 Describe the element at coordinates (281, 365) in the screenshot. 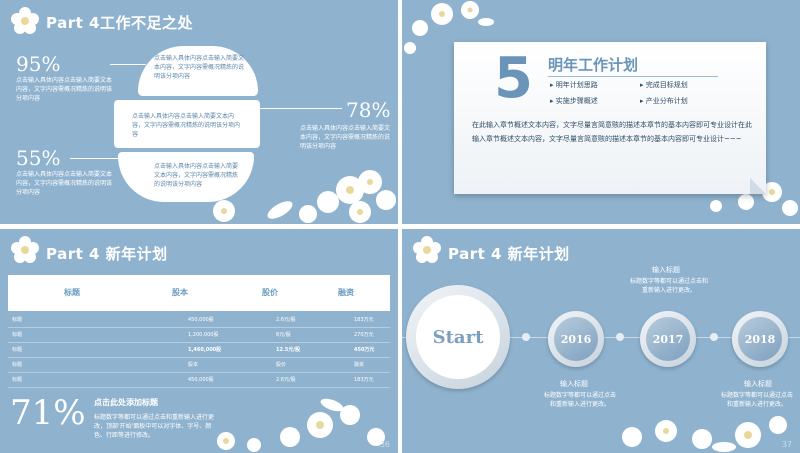

I see `table-cell: 股价` at that location.